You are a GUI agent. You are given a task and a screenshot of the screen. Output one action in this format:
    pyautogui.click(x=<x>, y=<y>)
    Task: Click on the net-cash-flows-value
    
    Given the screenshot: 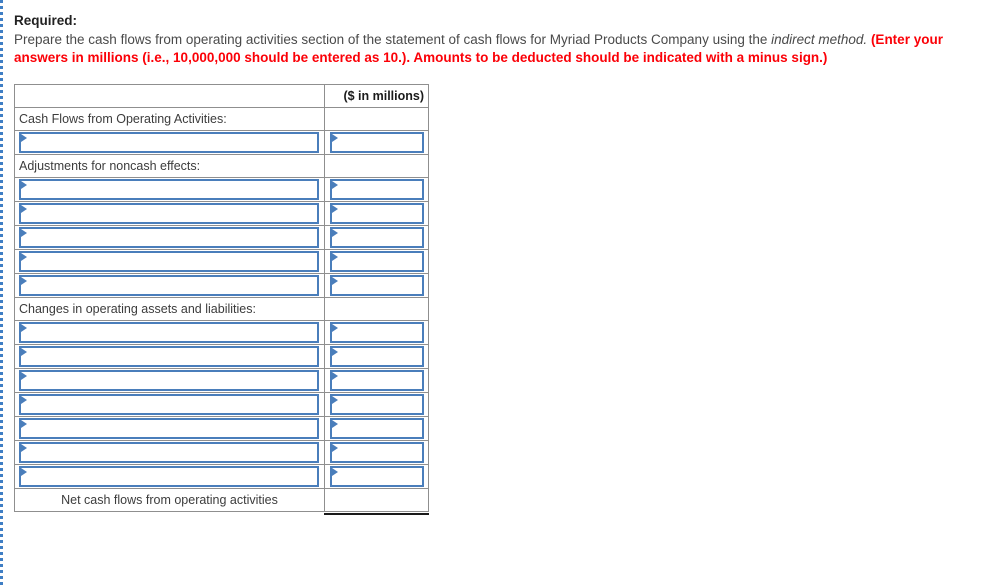 What is the action you would take?
    pyautogui.click(x=377, y=502)
    